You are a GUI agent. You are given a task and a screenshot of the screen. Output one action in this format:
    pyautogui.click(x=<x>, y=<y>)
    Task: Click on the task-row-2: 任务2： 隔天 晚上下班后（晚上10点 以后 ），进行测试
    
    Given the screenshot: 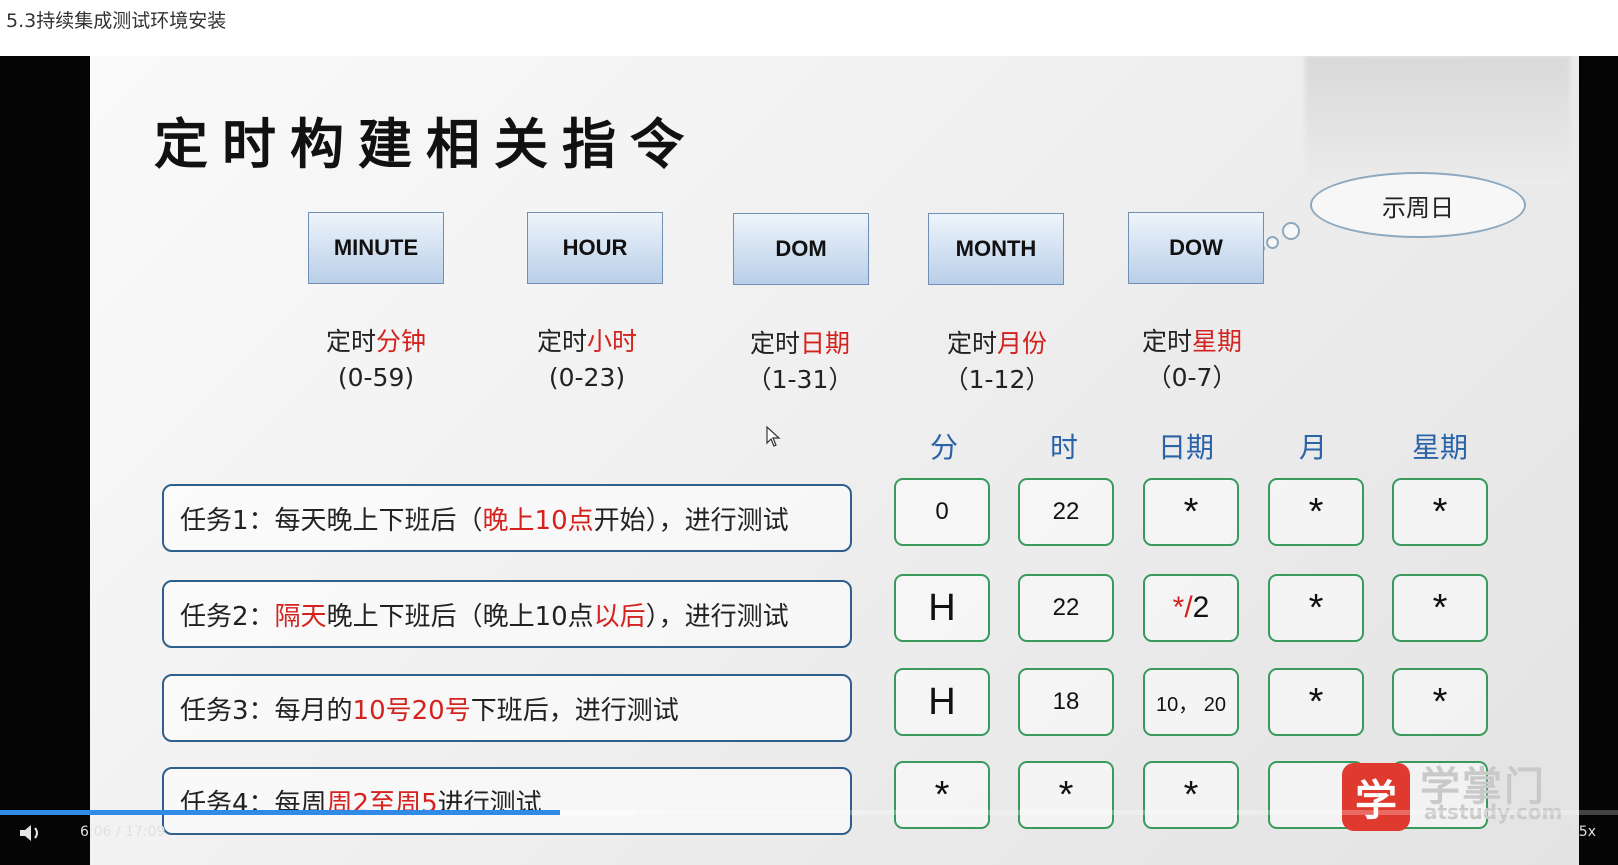 What is the action you would take?
    pyautogui.click(x=507, y=614)
    